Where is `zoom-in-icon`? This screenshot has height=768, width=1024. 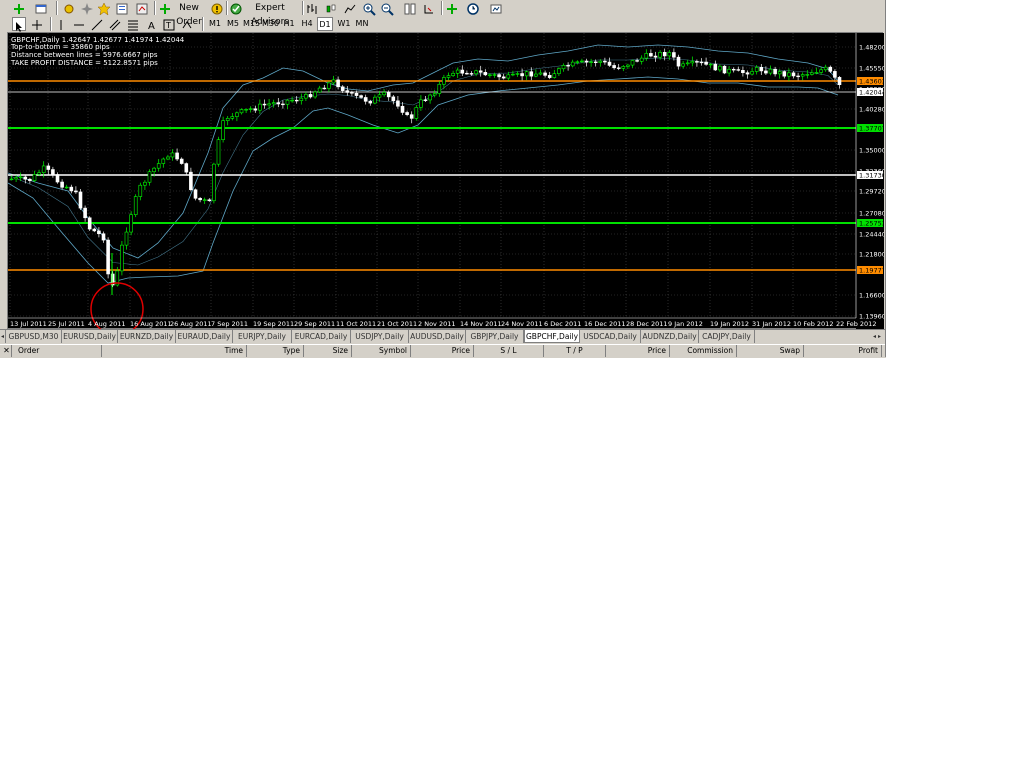 zoom-in-icon is located at coordinates (369, 8).